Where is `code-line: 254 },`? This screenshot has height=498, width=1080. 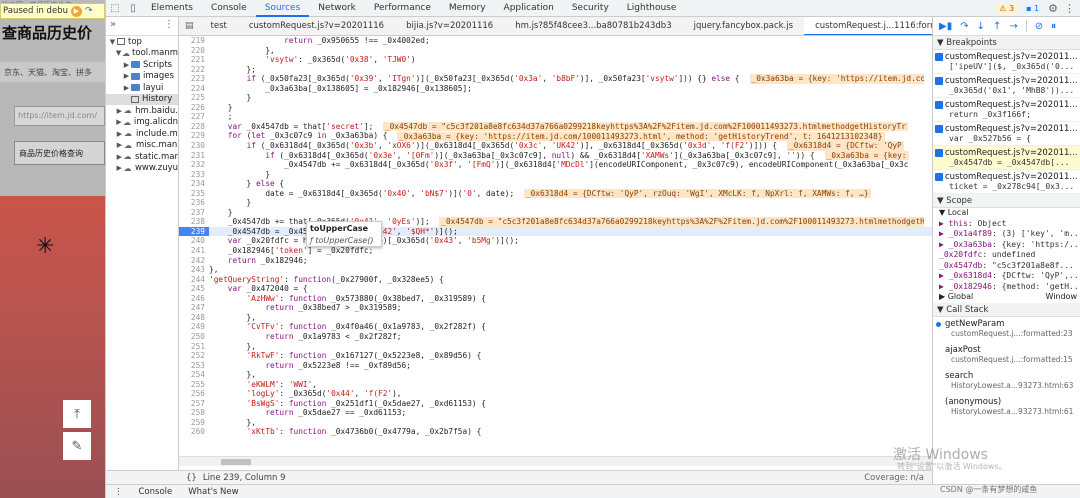
code-line: 254 }, is located at coordinates (555, 375).